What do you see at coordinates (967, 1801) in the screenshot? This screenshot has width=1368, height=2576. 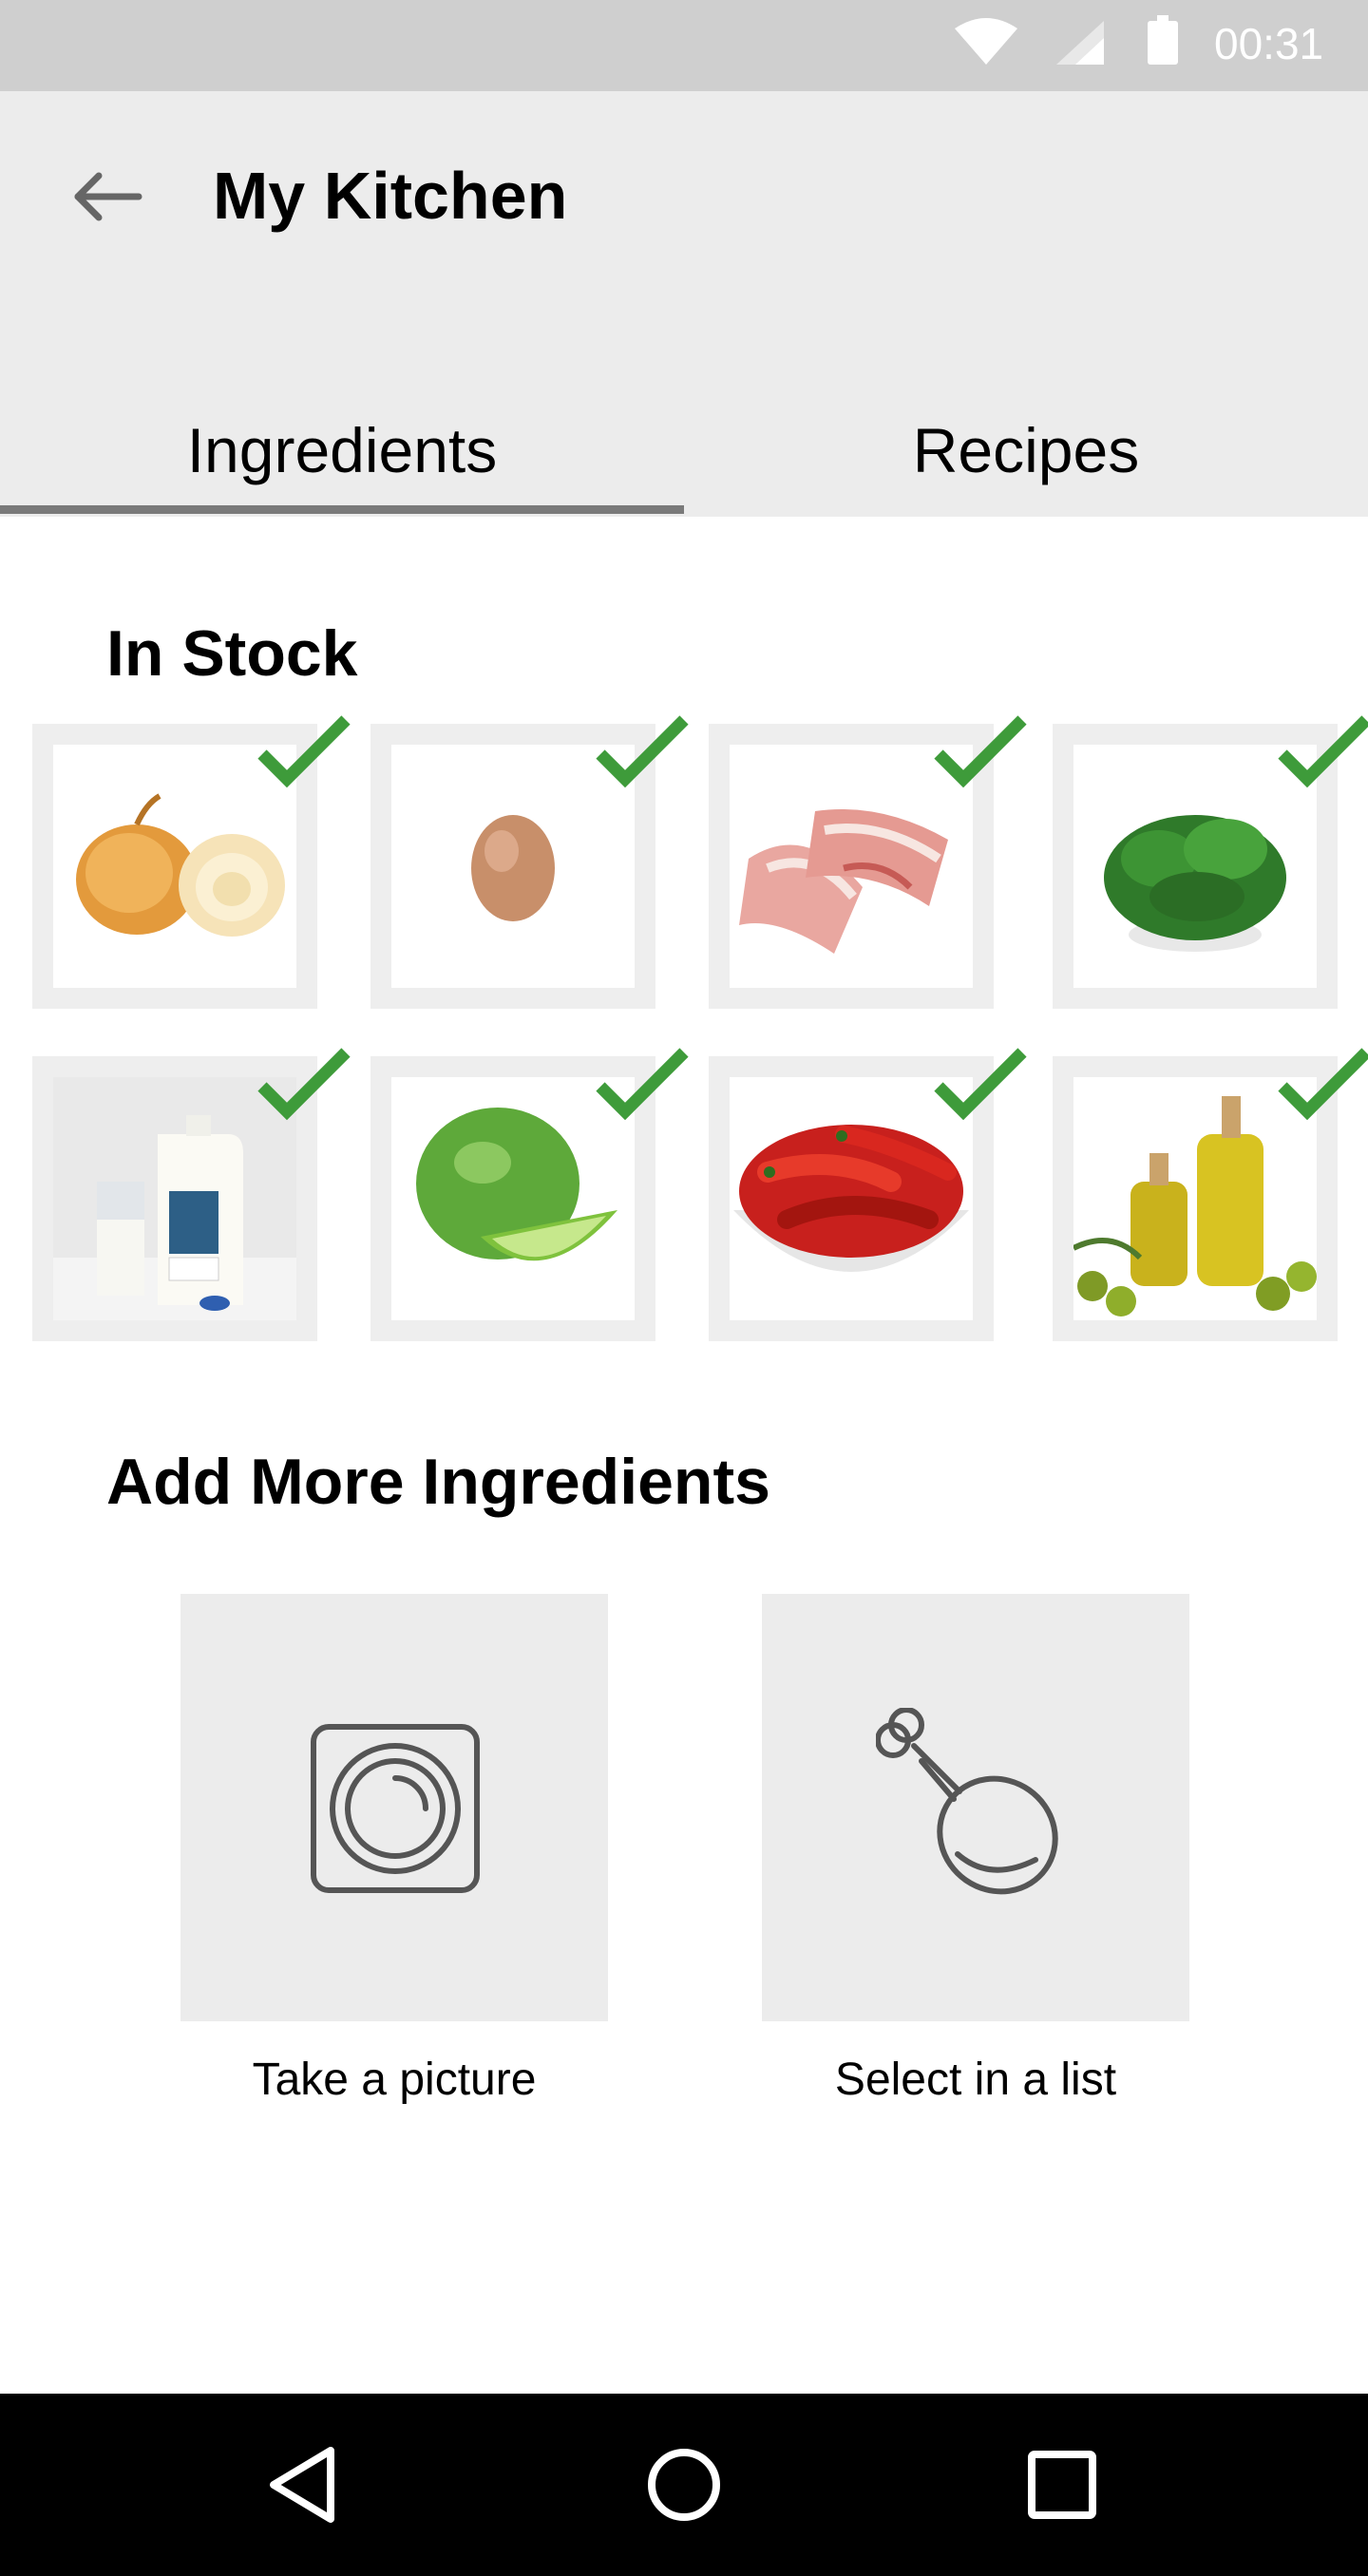 I see `chicken-leg-icon` at bounding box center [967, 1801].